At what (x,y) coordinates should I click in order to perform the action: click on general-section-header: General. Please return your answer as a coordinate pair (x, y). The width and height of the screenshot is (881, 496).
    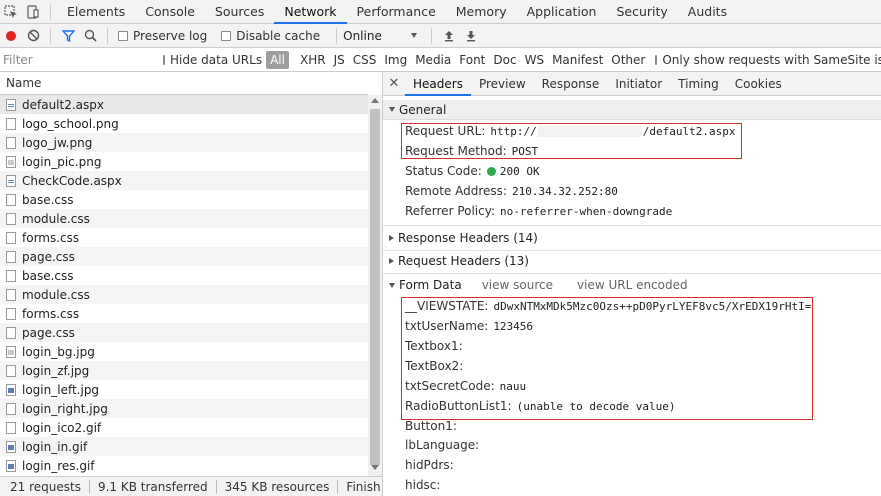
    Looking at the image, I should click on (632, 110).